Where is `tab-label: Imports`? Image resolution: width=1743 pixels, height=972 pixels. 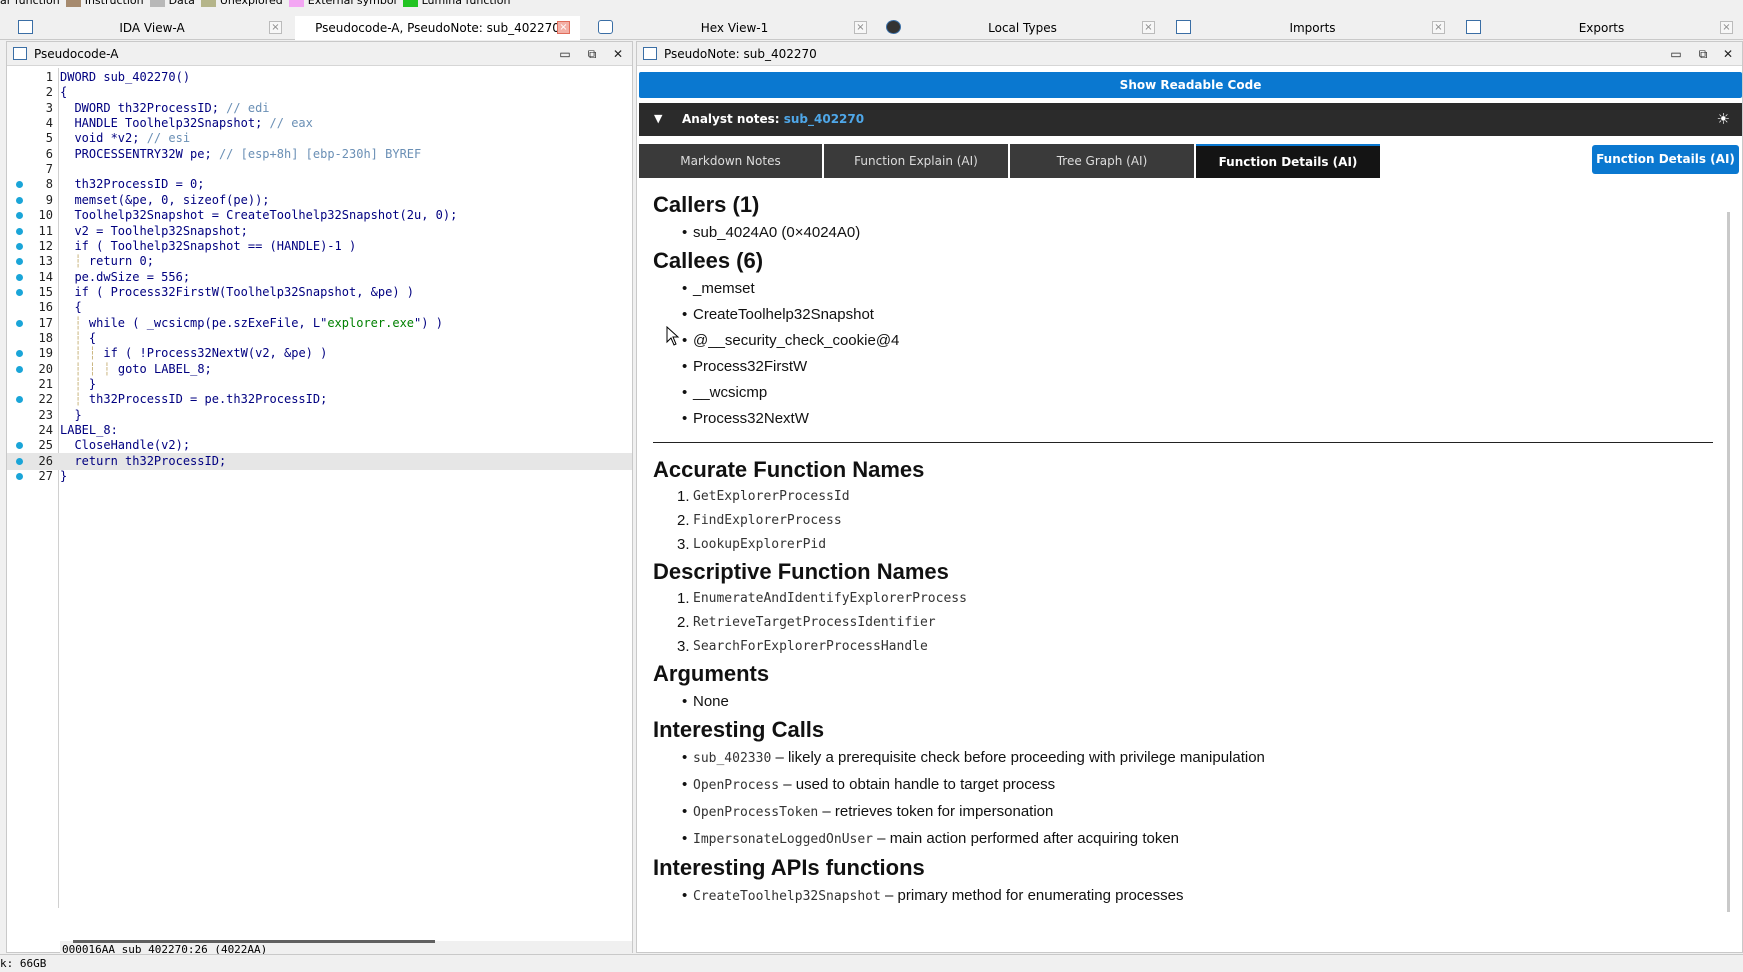 tab-label: Imports is located at coordinates (1312, 28).